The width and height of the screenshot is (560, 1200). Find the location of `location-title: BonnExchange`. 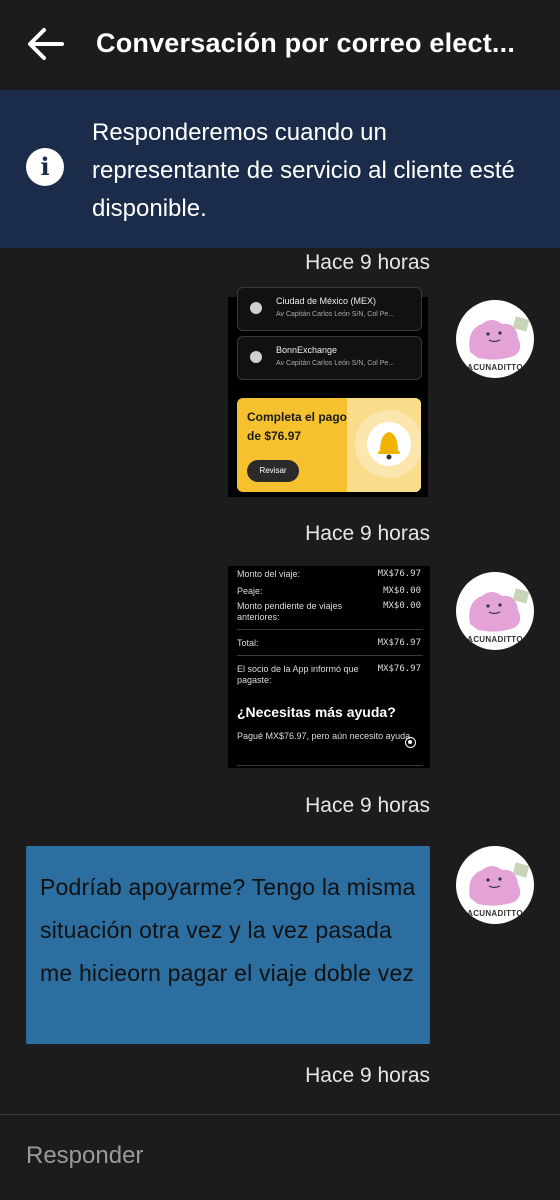

location-title: BonnExchange is located at coordinates (307, 350).